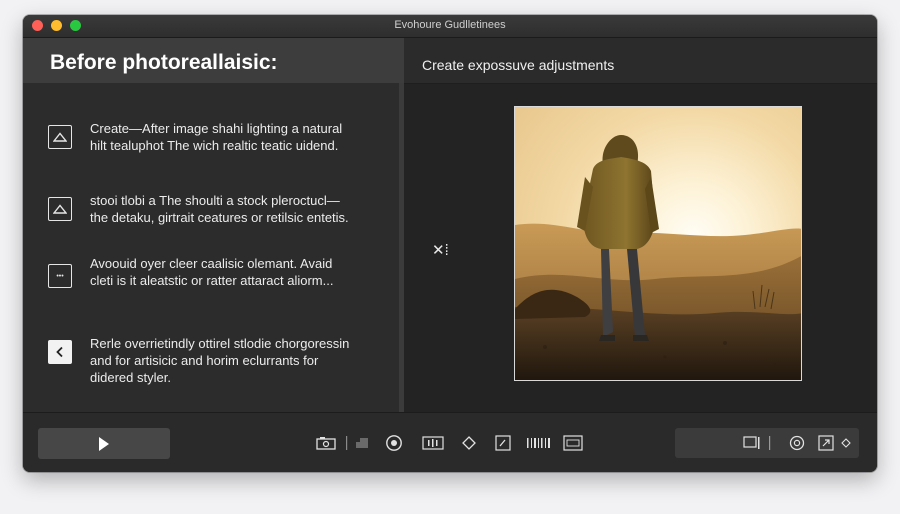  I want to click on edit-icon, so click(503, 443).